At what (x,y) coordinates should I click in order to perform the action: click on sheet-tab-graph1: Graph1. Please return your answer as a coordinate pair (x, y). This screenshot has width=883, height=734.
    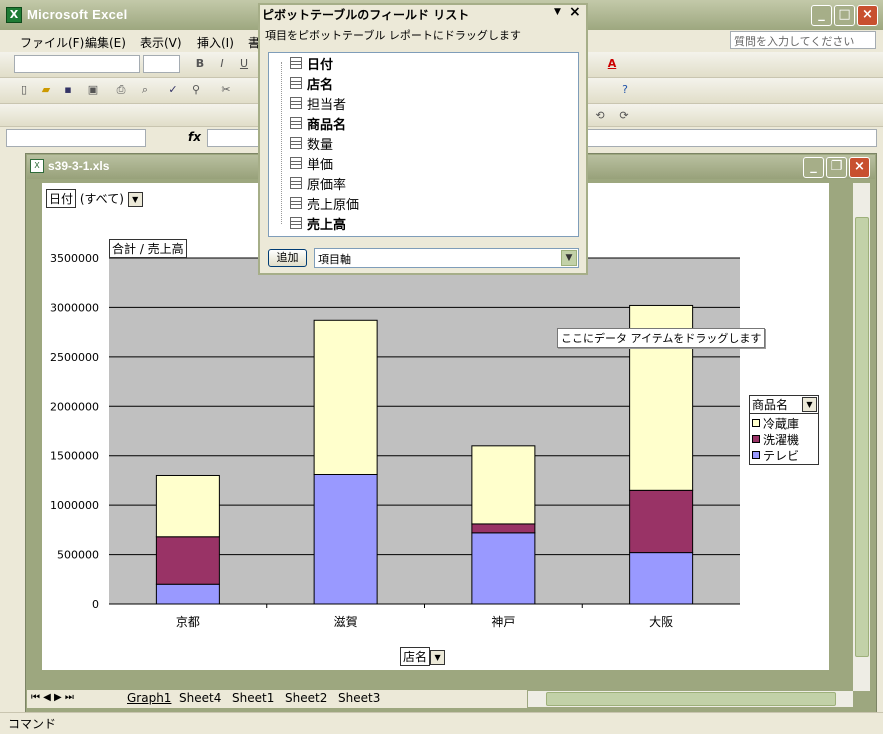
    Looking at the image, I should click on (149, 698).